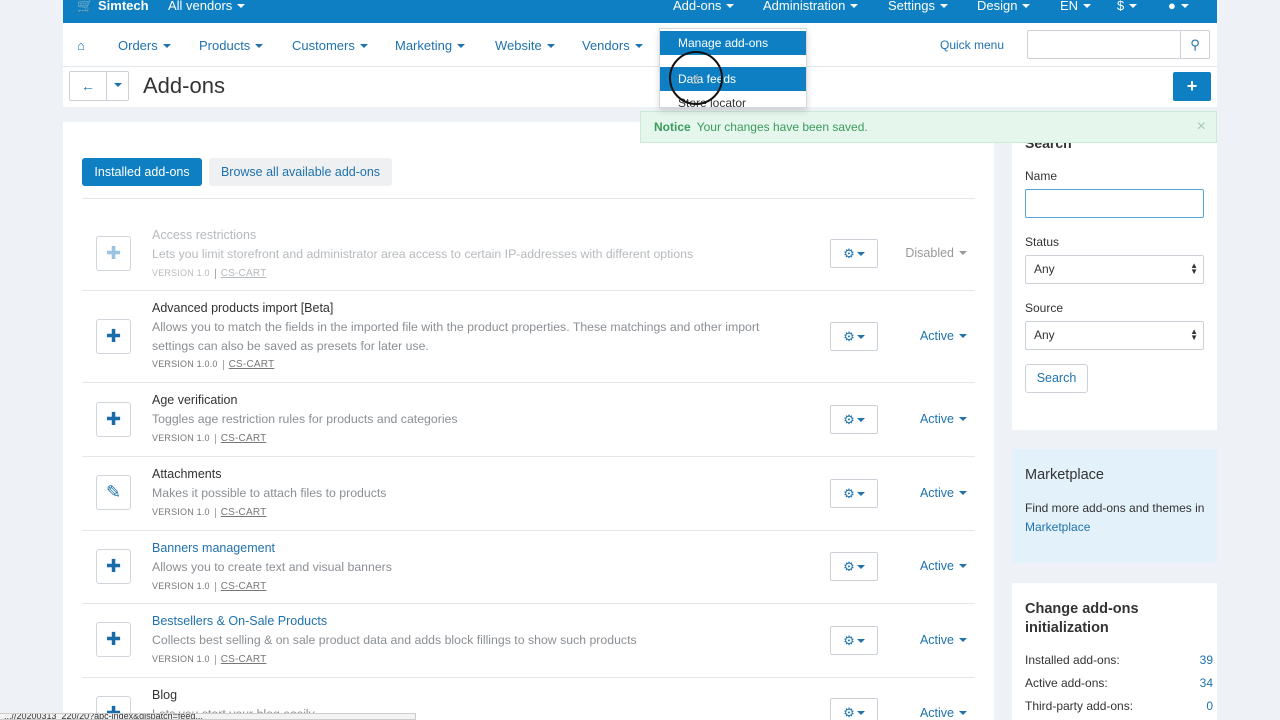  Describe the element at coordinates (213, 548) in the screenshot. I see `addon-name: Banners management` at that location.